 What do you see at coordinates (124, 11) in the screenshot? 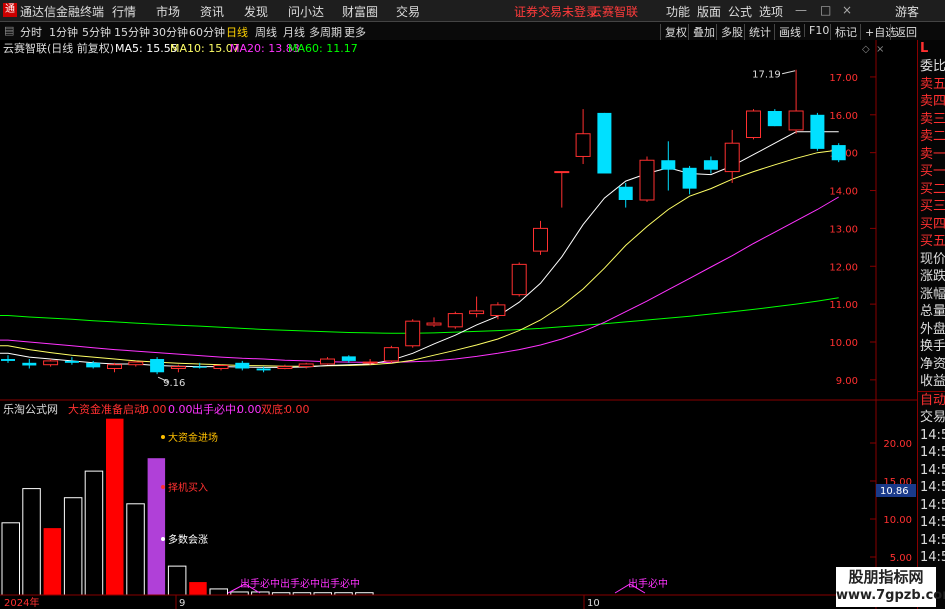
I see `menu-item-quotes: 行情` at bounding box center [124, 11].